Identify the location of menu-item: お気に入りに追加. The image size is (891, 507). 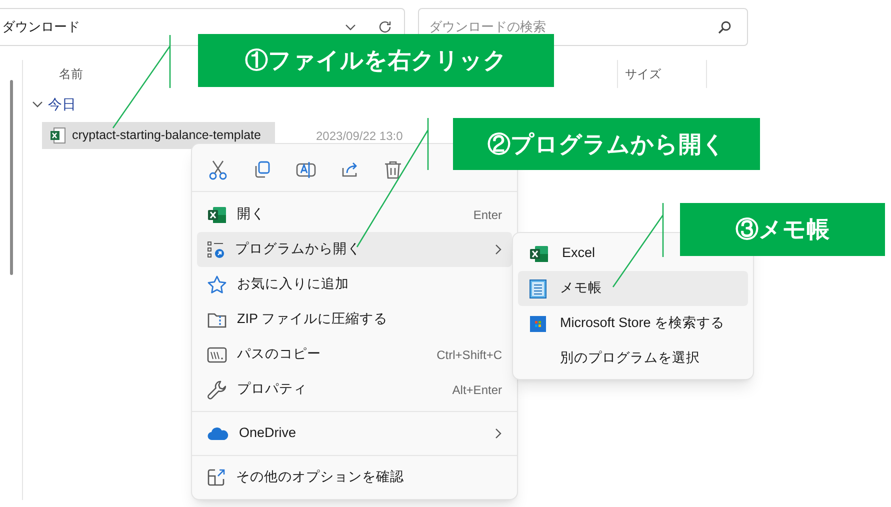
(354, 284).